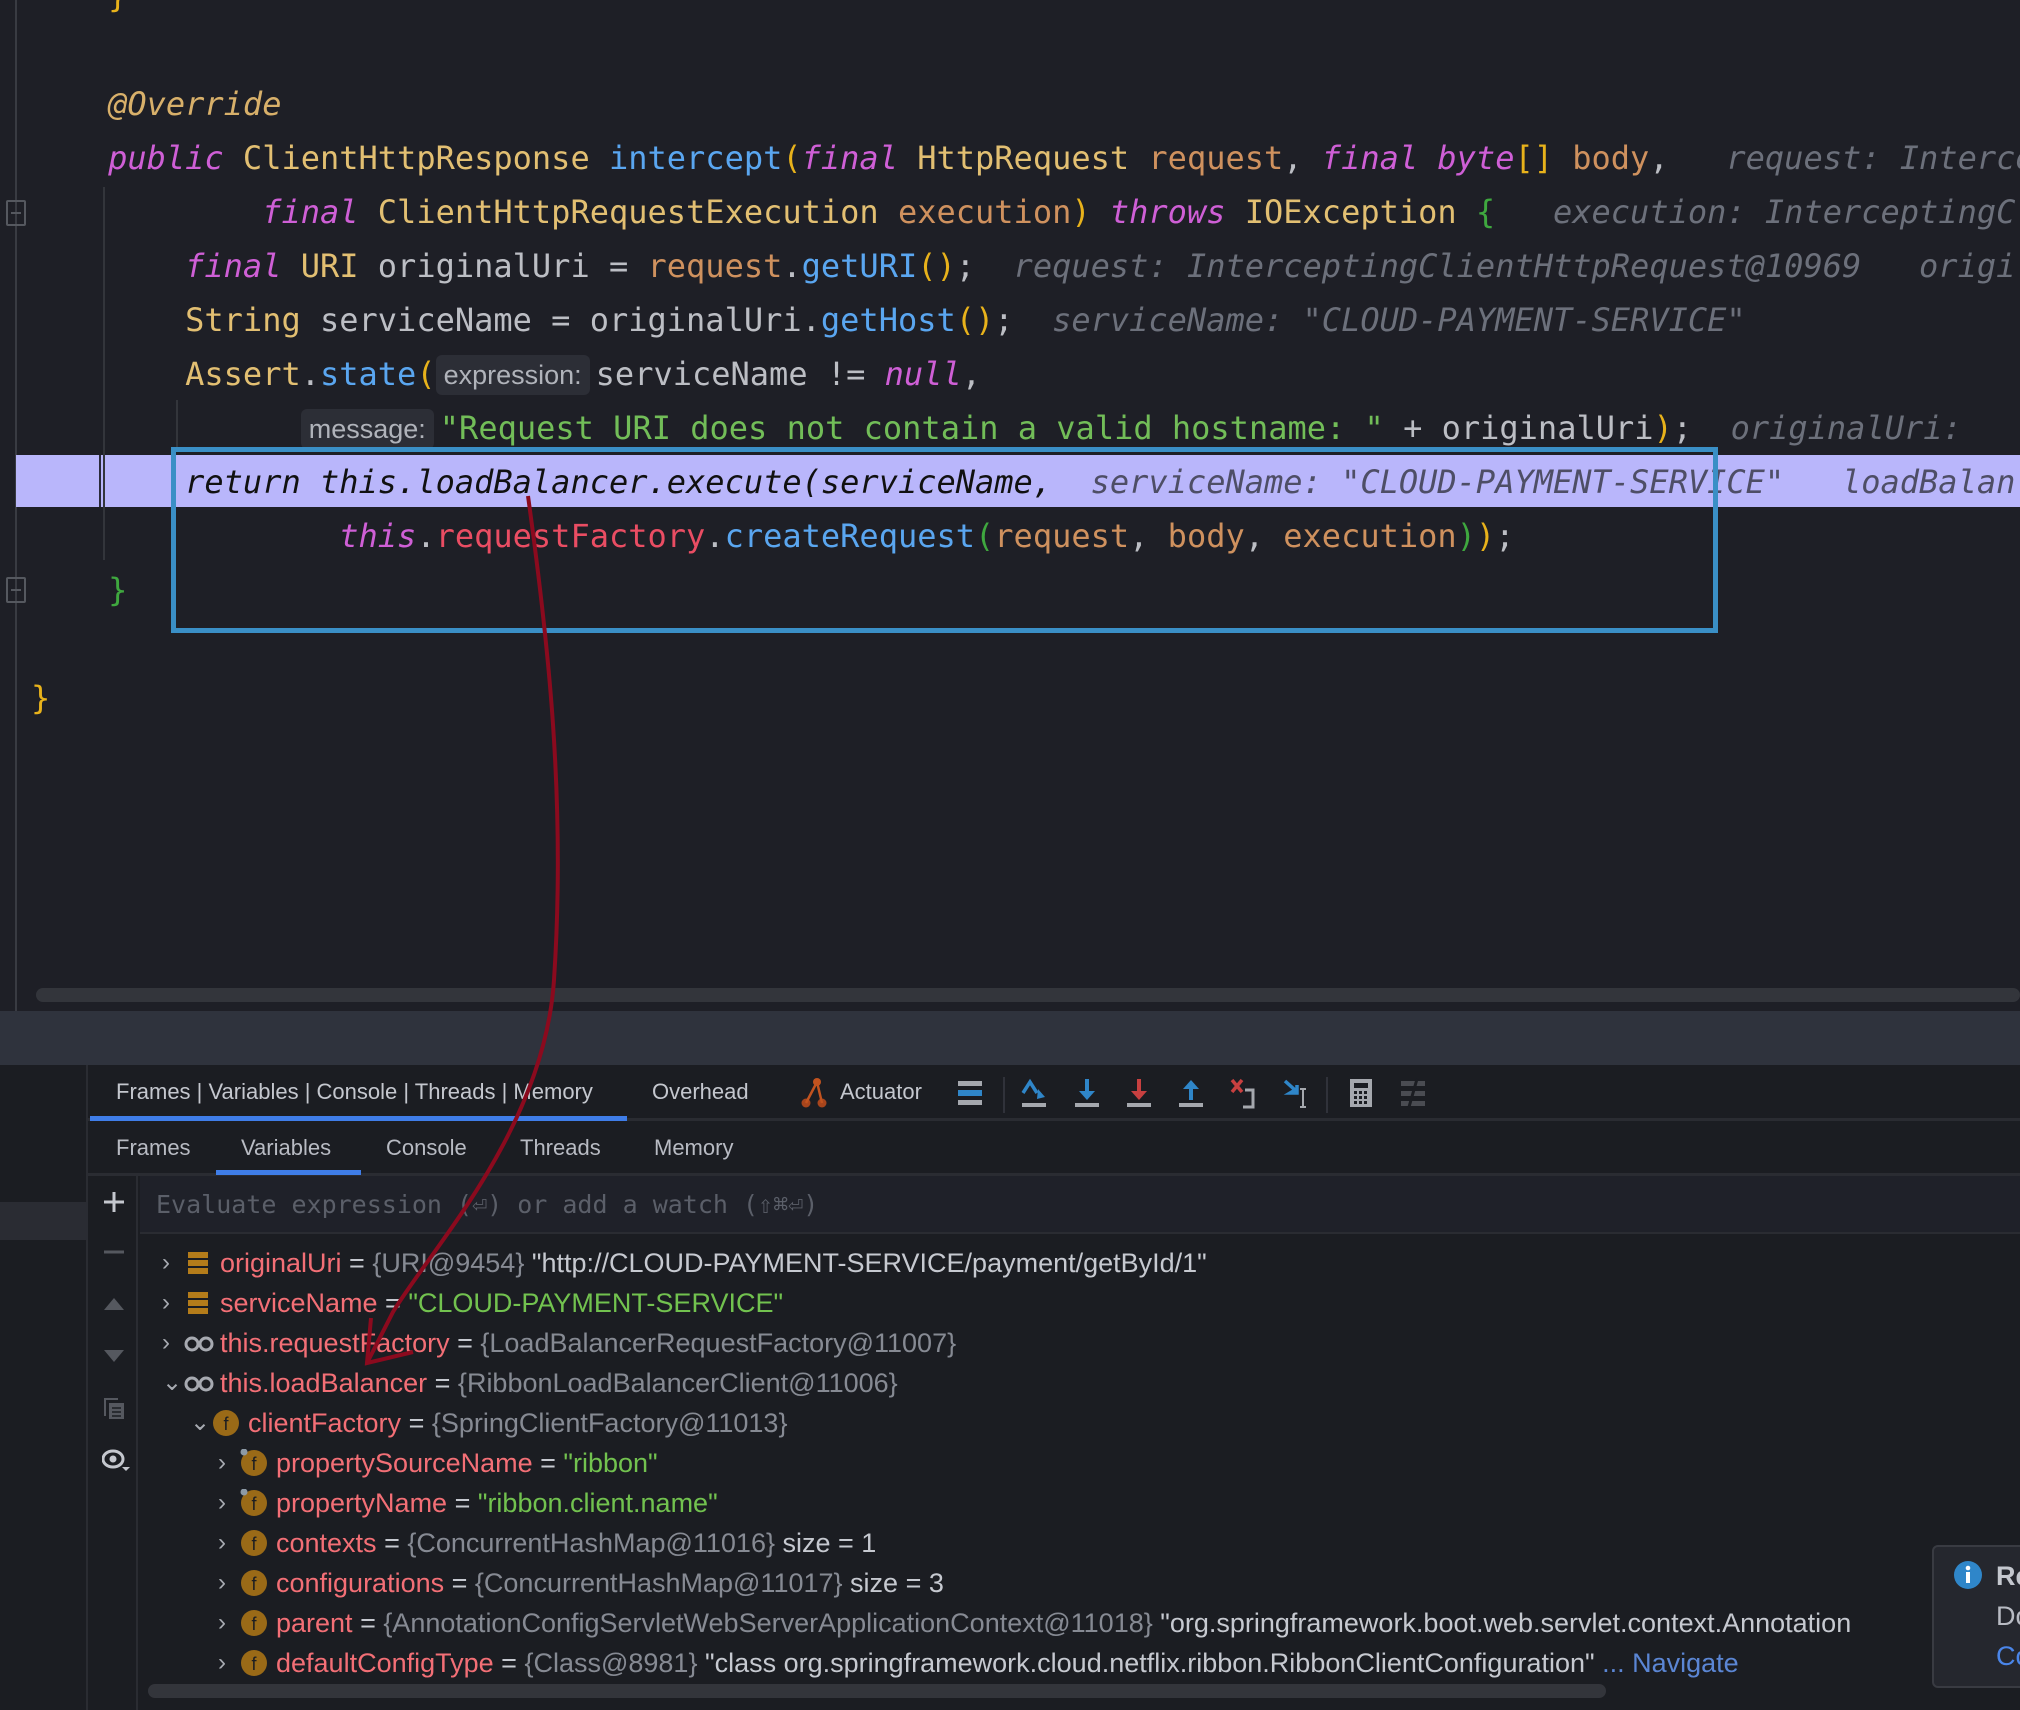  Describe the element at coordinates (1139, 1093) in the screenshot. I see `force-step-into-icon` at that location.